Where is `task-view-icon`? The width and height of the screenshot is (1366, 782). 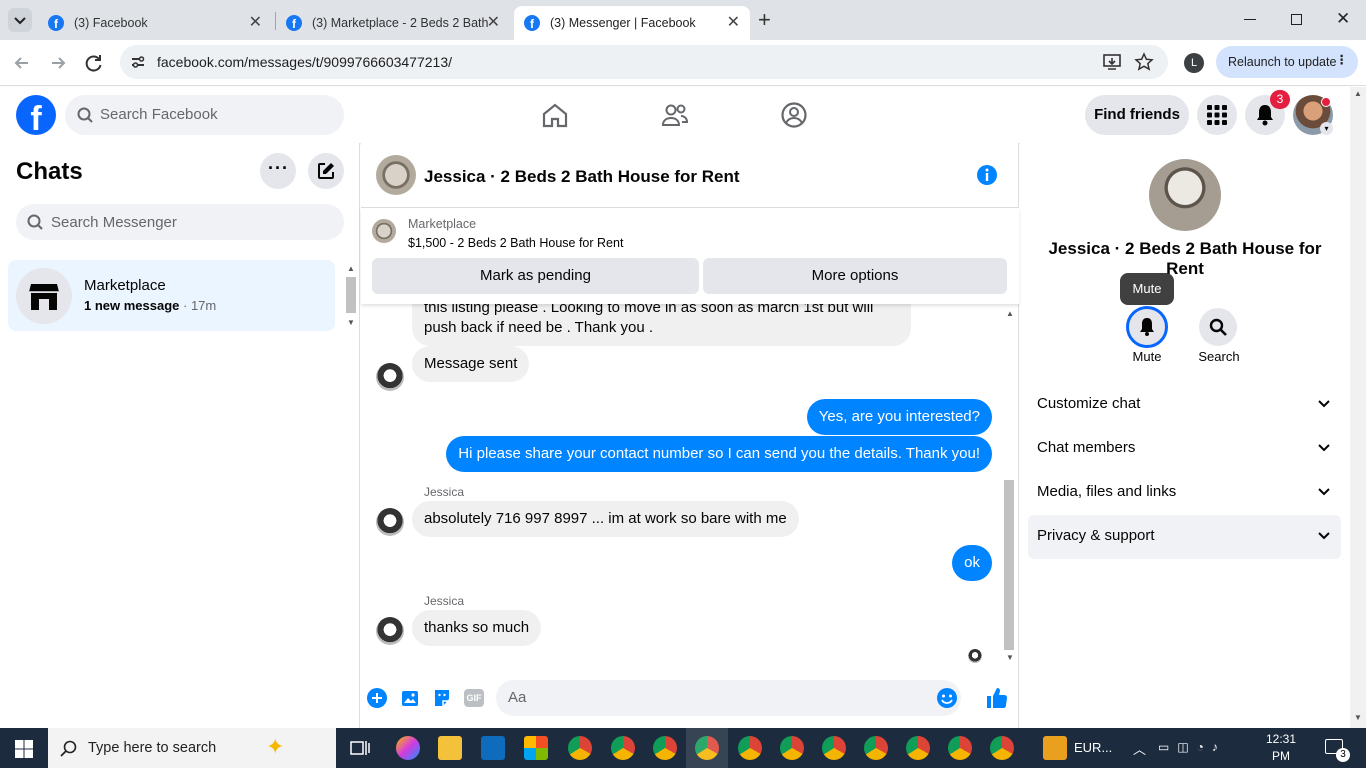
task-view-icon is located at coordinates (360, 748).